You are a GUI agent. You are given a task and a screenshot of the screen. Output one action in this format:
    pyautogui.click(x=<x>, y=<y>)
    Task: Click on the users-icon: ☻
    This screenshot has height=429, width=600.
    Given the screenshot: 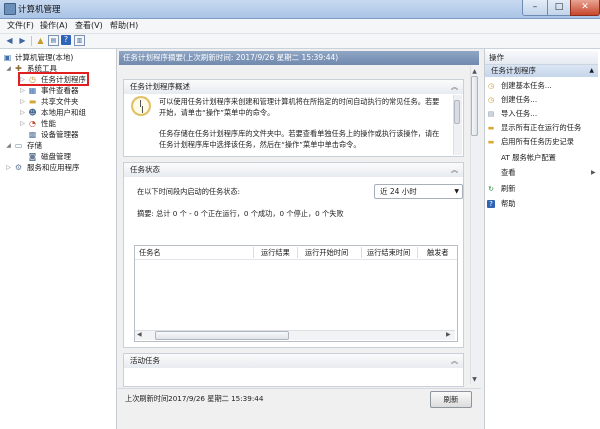 What is the action you would take?
    pyautogui.click(x=32, y=112)
    